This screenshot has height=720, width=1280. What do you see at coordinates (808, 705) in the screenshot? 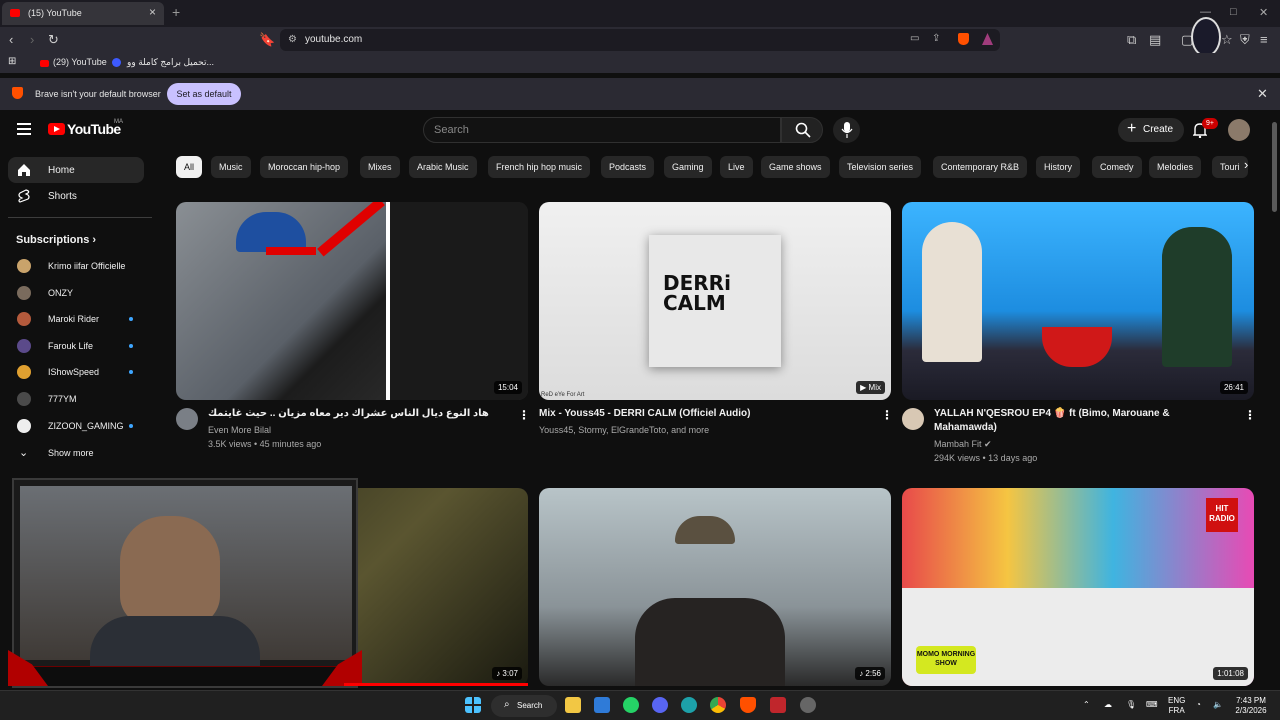
I see `obs-icon` at bounding box center [808, 705].